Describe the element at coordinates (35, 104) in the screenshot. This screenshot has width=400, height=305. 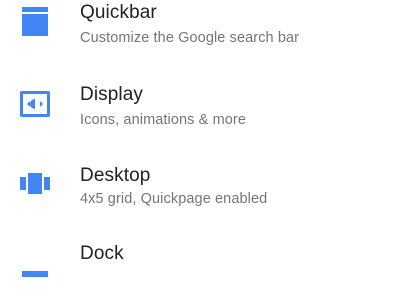
I see `display-icon` at that location.